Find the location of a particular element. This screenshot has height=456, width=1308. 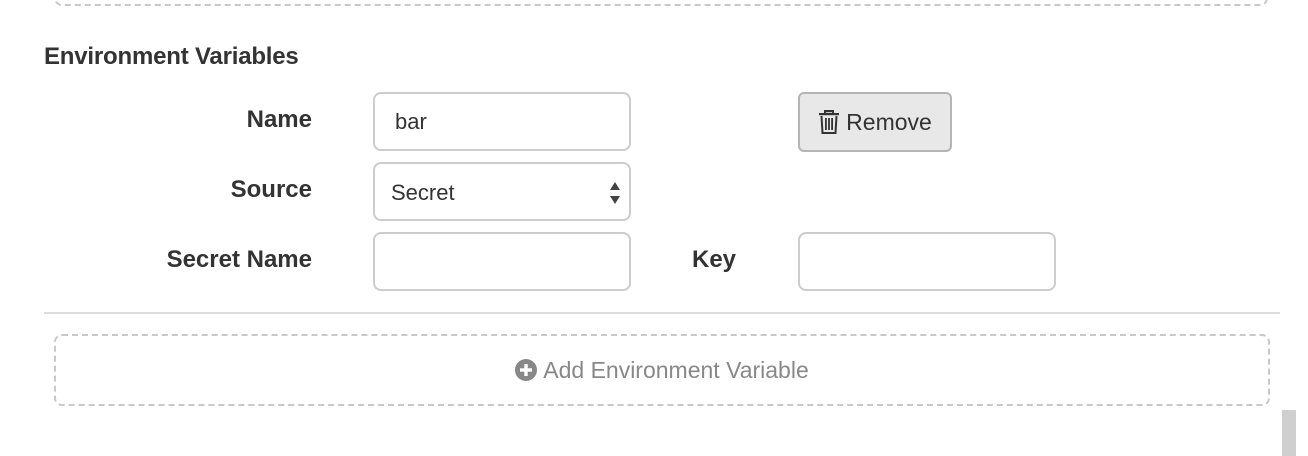

source-select: Secret is located at coordinates (502, 191).